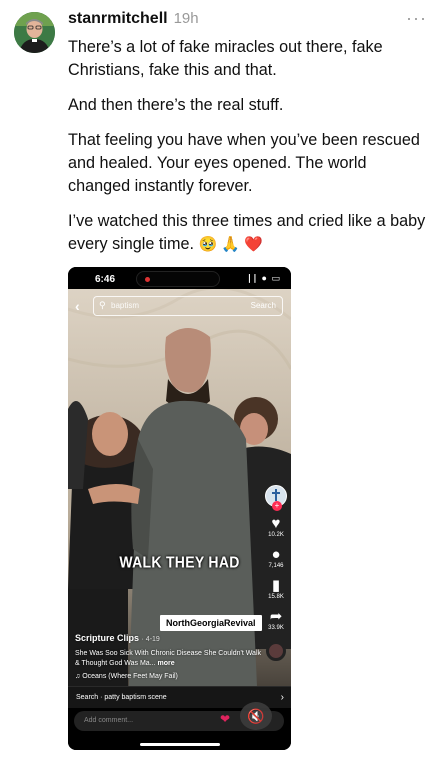 The image size is (439, 766). I want to click on avatar, so click(34, 32).